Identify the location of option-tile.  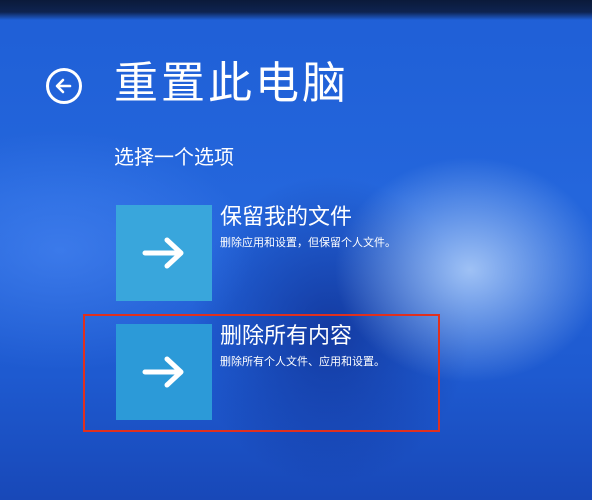
(164, 253).